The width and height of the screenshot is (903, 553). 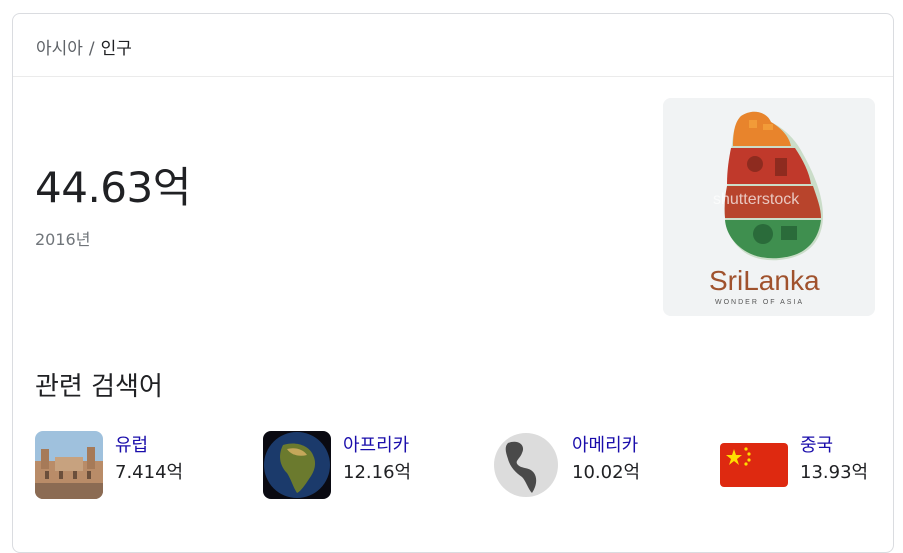 What do you see at coordinates (756, 199) in the screenshot?
I see `image-watermark: shutterstock` at bounding box center [756, 199].